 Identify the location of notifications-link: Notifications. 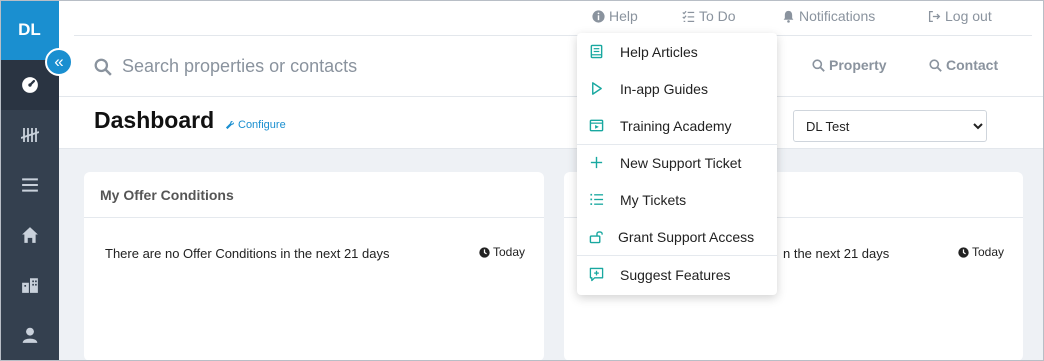
(828, 16).